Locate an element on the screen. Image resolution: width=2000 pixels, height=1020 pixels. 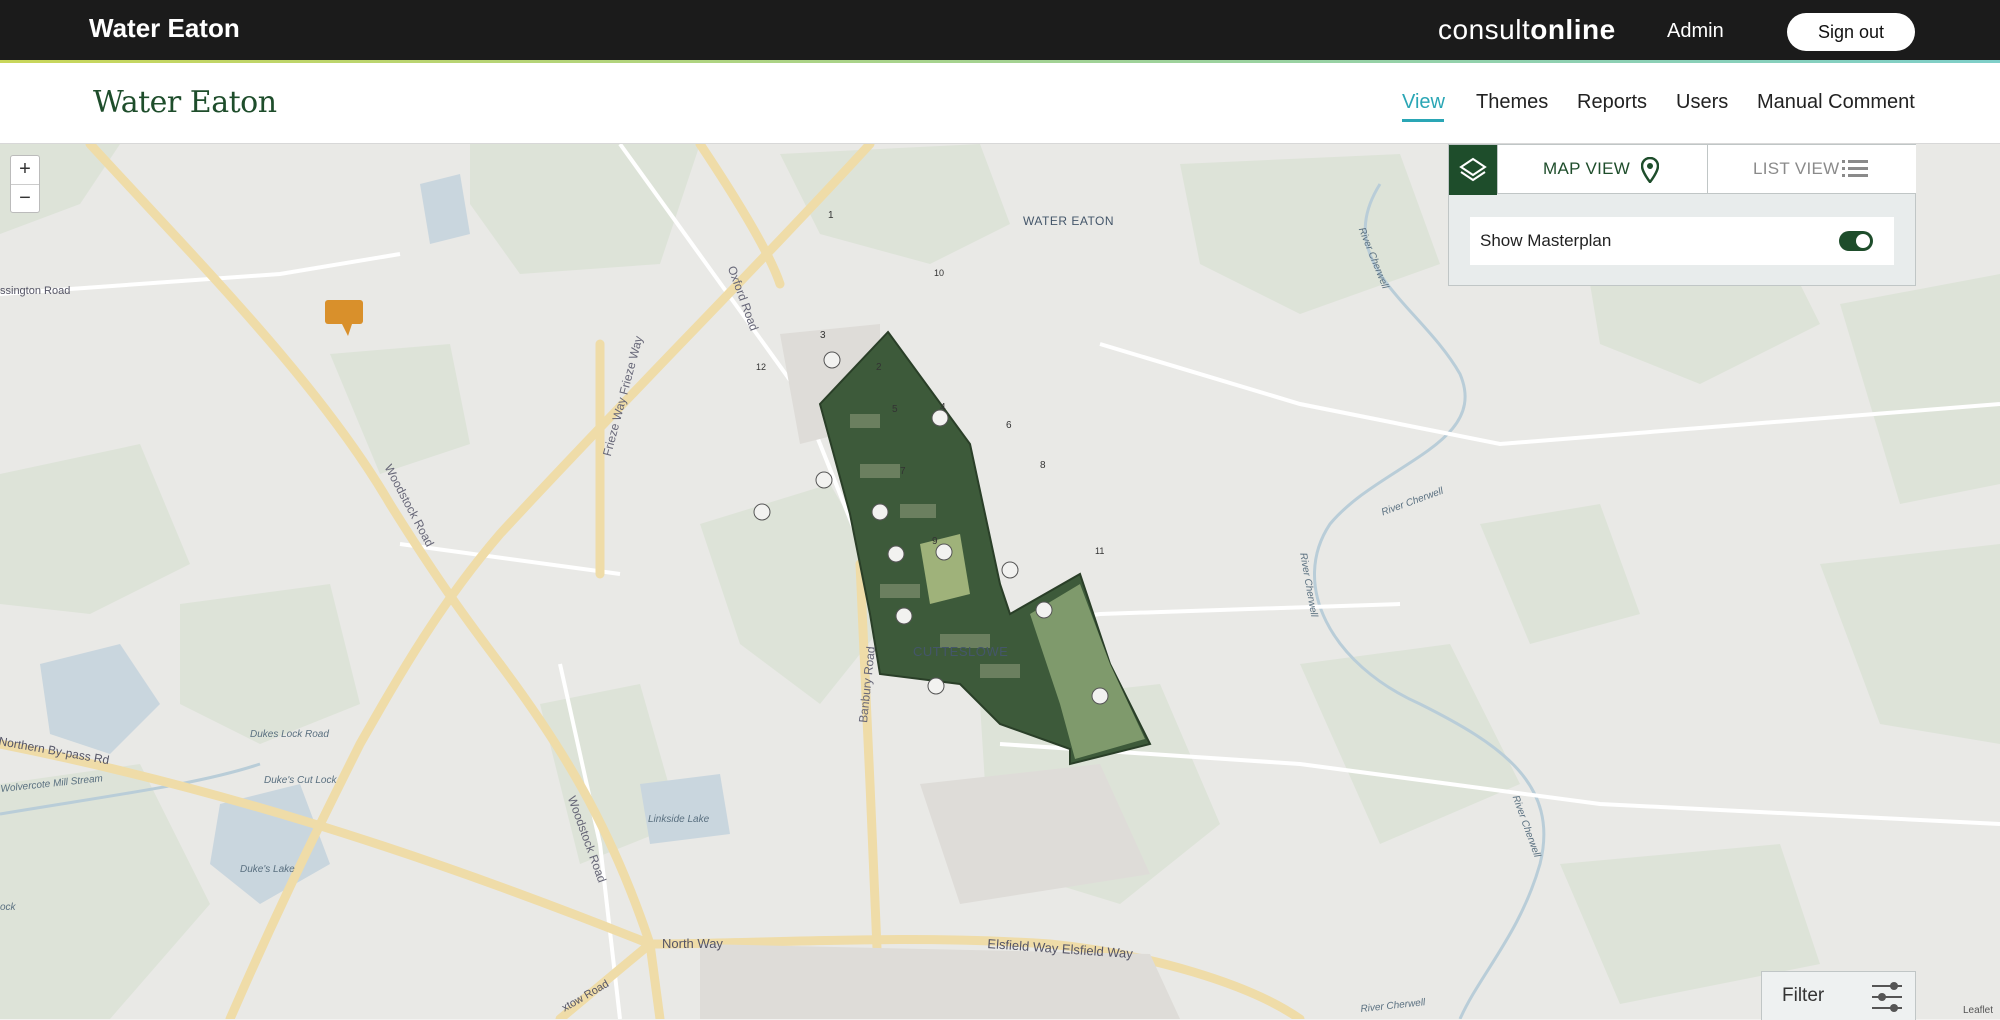
map-pin-icon is located at coordinates (1650, 170).